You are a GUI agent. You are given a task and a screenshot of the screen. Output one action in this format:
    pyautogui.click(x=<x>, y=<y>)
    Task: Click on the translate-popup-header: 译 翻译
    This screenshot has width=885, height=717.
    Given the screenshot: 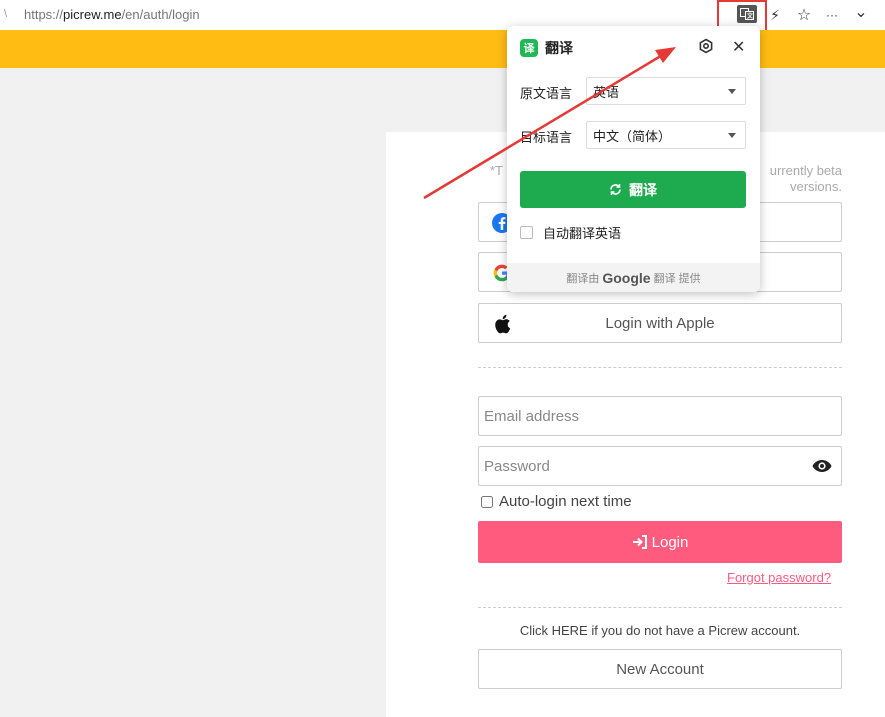 What is the action you would take?
    pyautogui.click(x=546, y=48)
    